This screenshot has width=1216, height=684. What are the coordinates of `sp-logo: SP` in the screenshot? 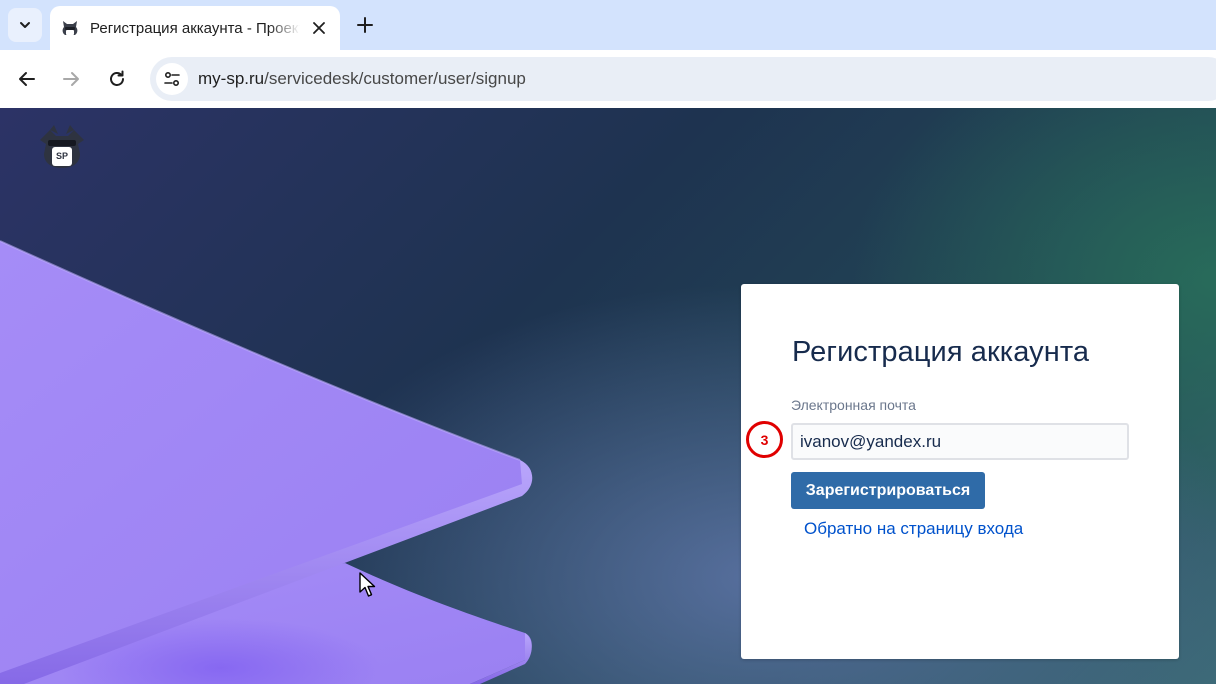 It's located at (62, 146).